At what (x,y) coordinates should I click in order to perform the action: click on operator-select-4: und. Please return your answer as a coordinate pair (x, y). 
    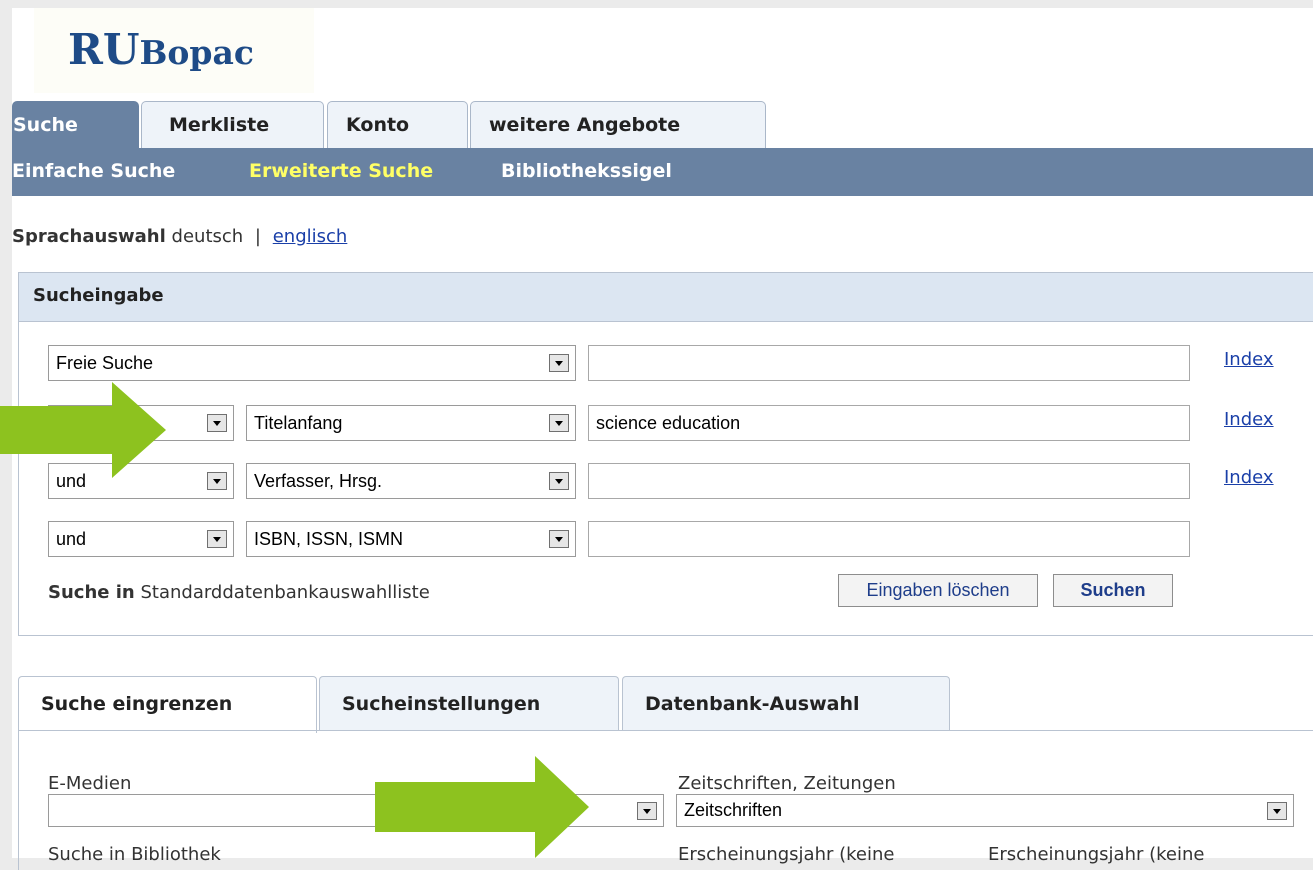
    Looking at the image, I should click on (141, 539).